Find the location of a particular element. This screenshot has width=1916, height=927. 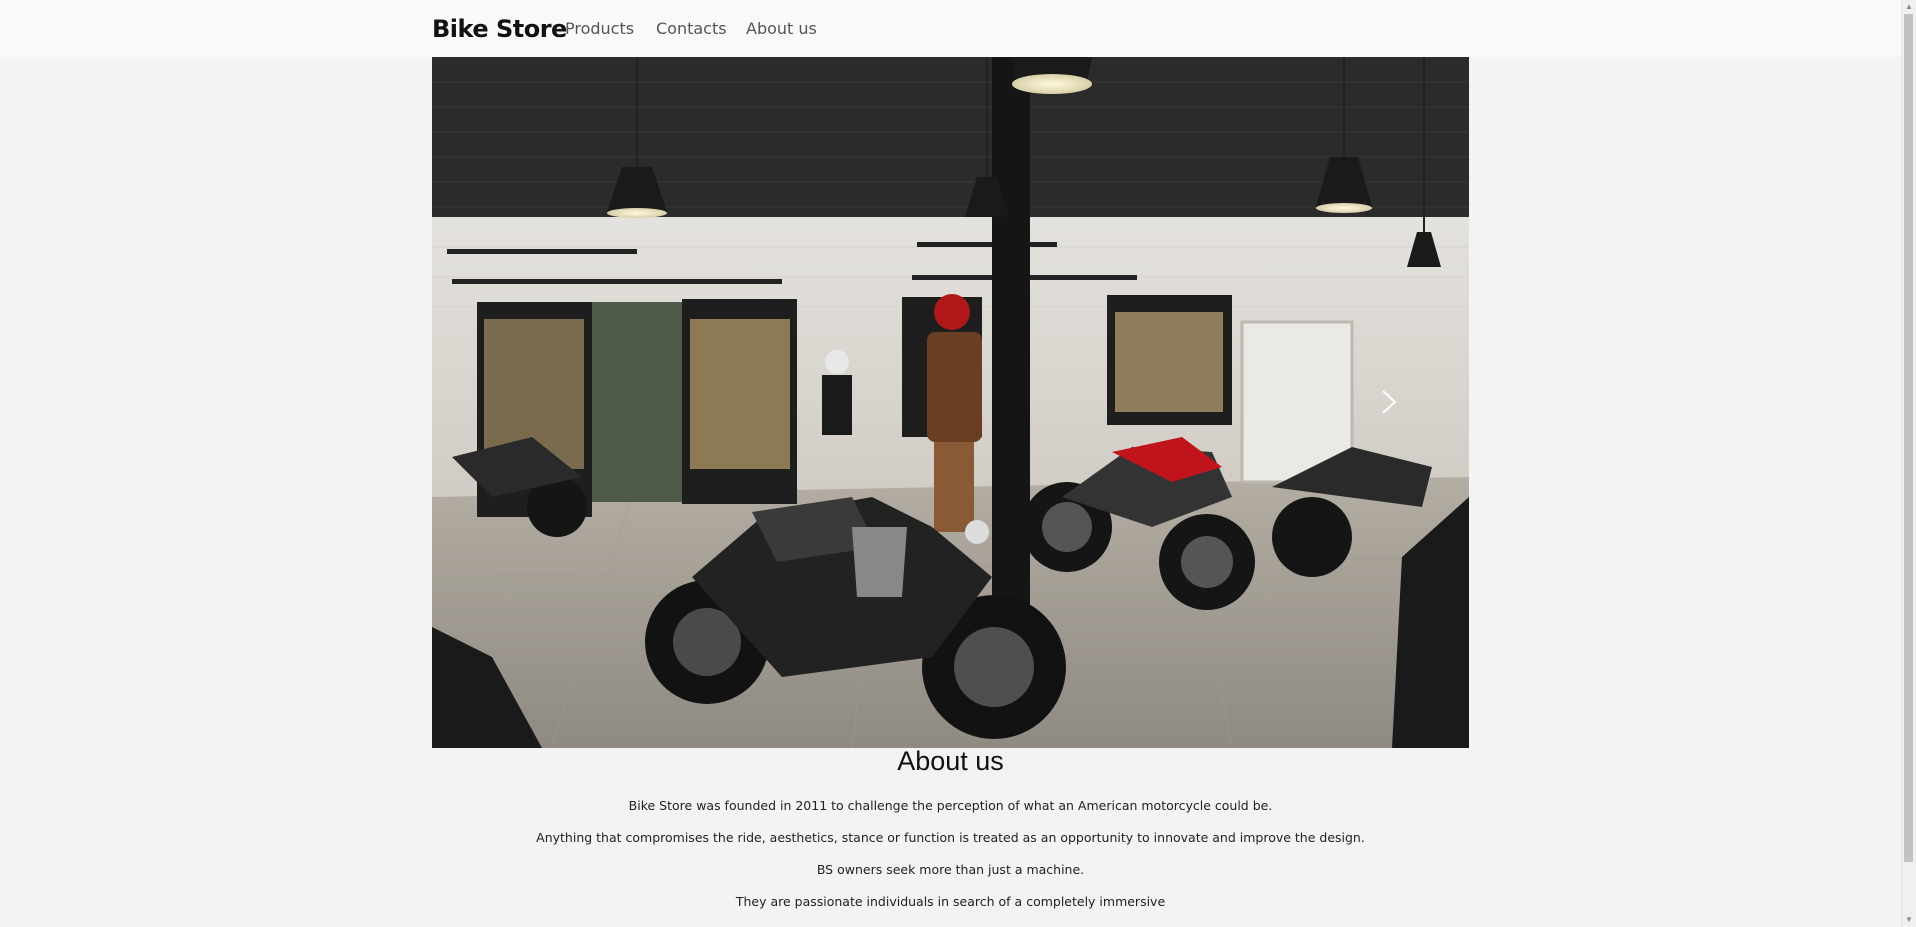

brand-link: Bike Store is located at coordinates (499, 29).